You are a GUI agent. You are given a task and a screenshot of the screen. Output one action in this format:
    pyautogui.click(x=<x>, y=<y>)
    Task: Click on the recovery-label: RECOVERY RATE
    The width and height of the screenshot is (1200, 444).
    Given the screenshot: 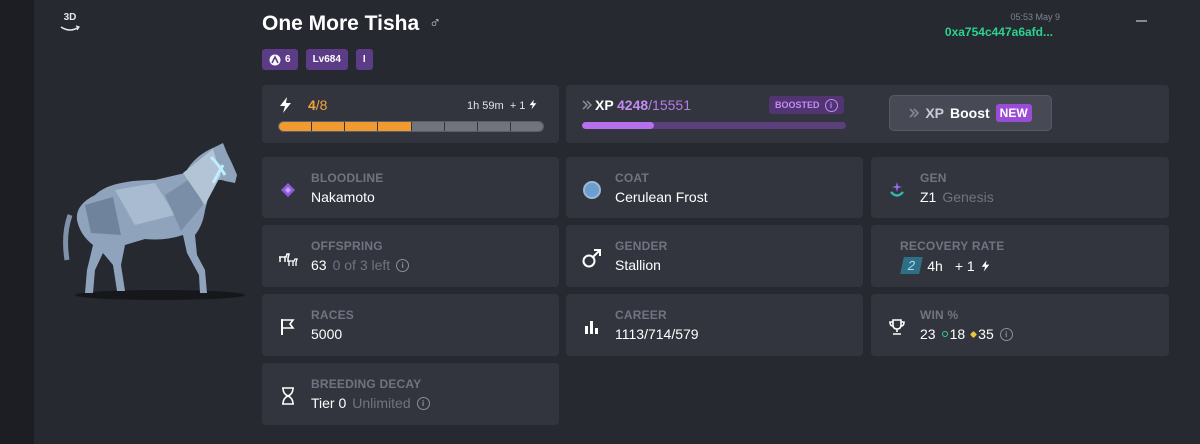 What is the action you would take?
    pyautogui.click(x=952, y=246)
    